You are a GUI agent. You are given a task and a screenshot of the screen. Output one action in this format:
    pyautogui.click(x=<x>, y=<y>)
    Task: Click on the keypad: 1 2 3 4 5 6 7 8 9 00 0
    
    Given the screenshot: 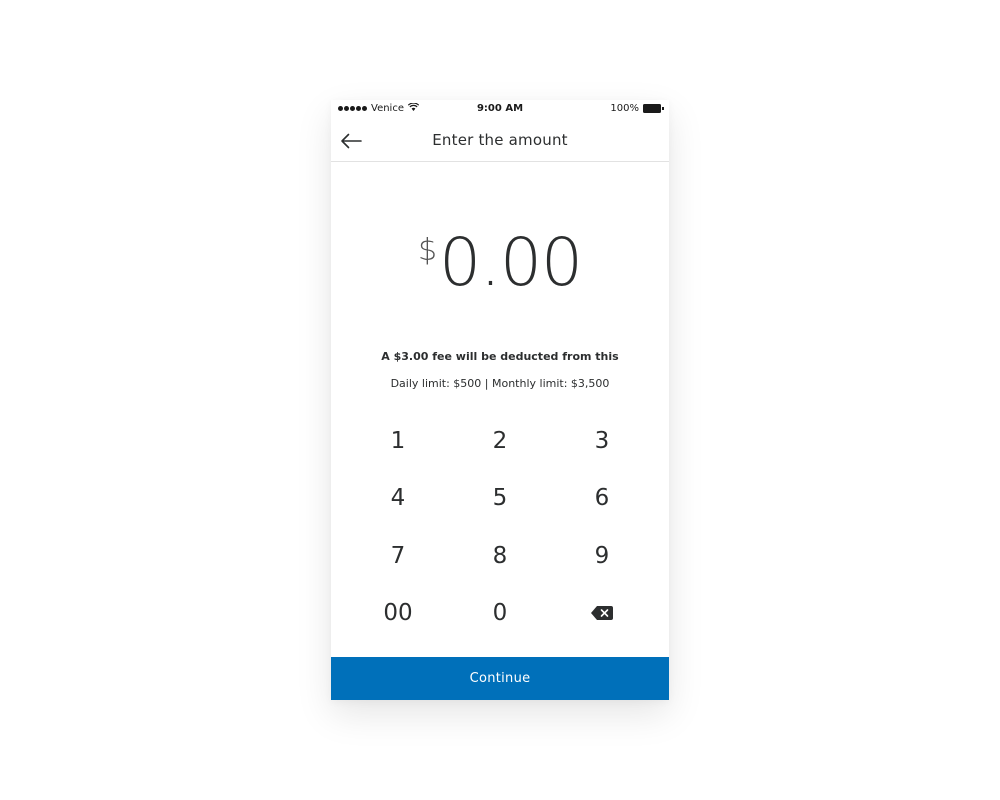 What is the action you would take?
    pyautogui.click(x=500, y=527)
    